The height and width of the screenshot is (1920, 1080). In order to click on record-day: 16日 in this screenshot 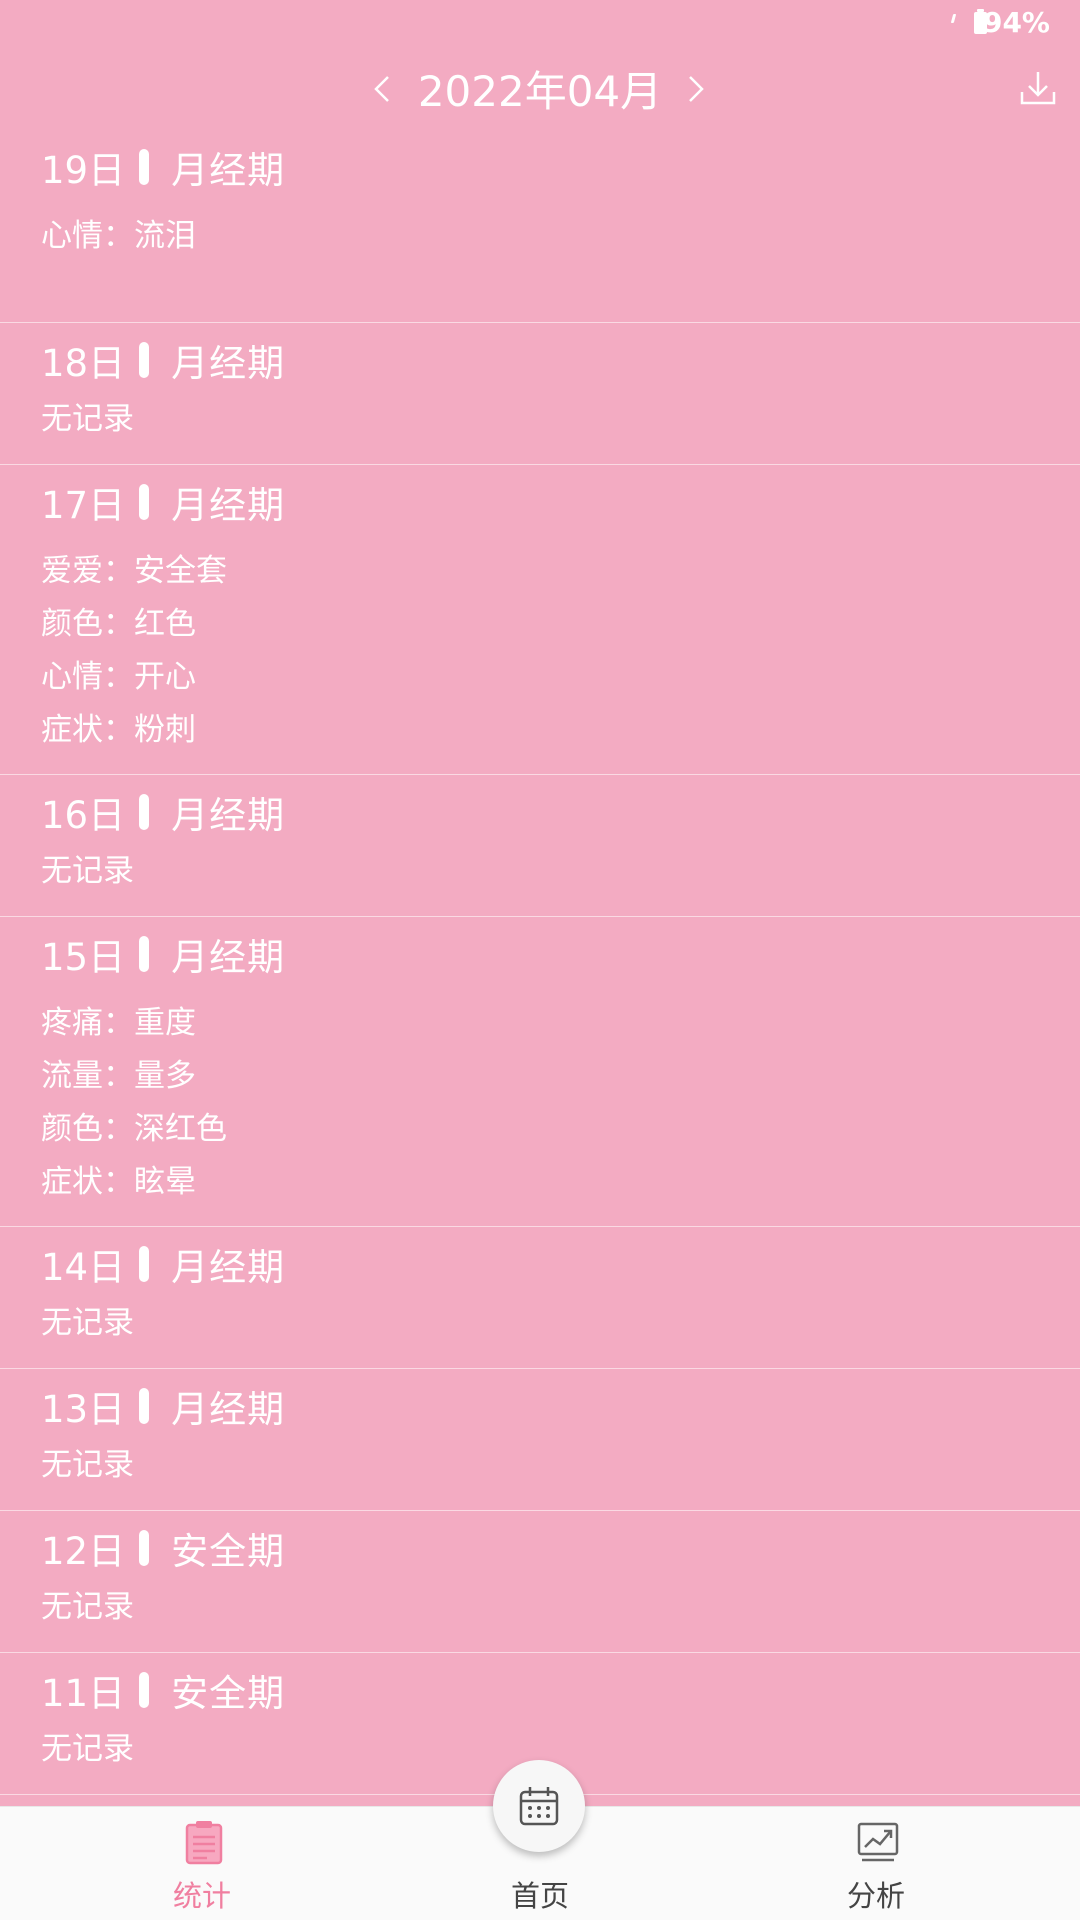, I will do `click(83, 815)`.